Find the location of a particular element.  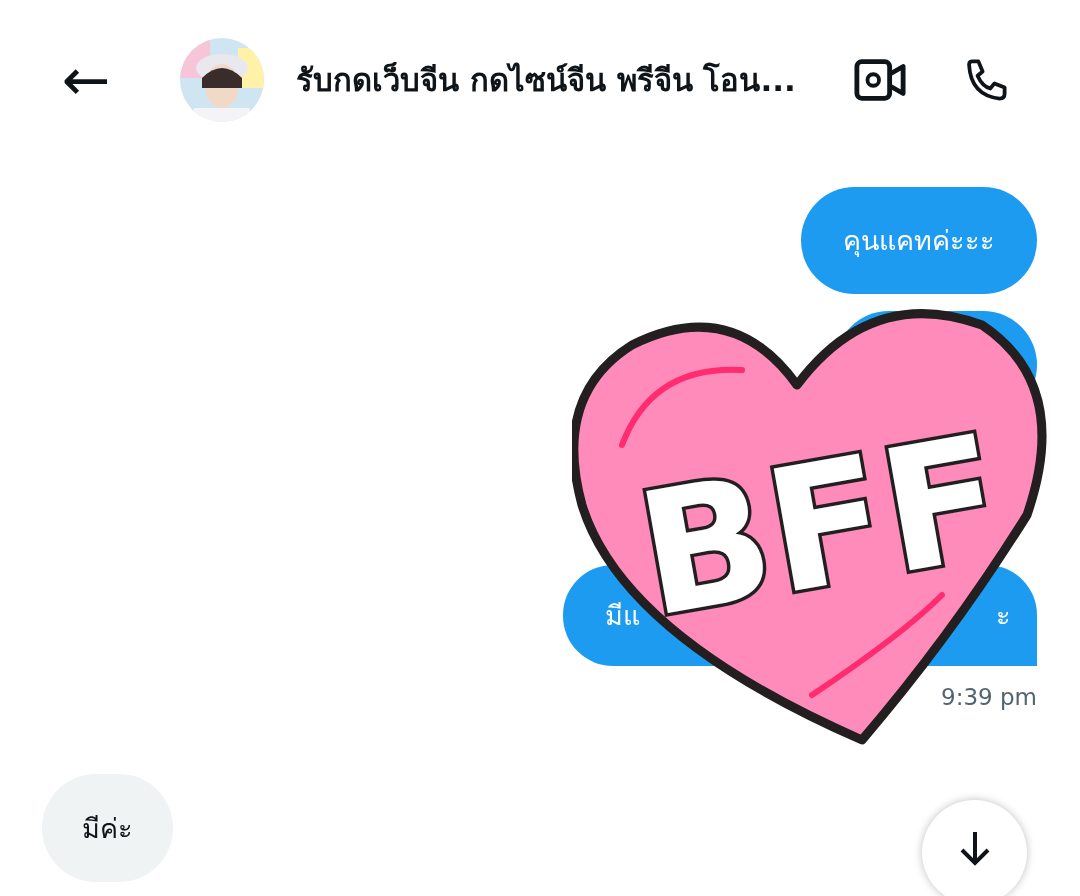

message-text: มีแ is located at coordinates (622, 616).